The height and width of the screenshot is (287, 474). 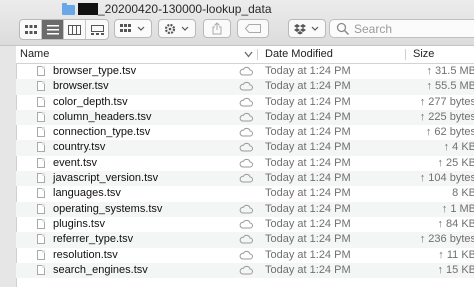 What do you see at coordinates (458, 147) in the screenshot?
I see `file-size: ↑ 4 KB` at bounding box center [458, 147].